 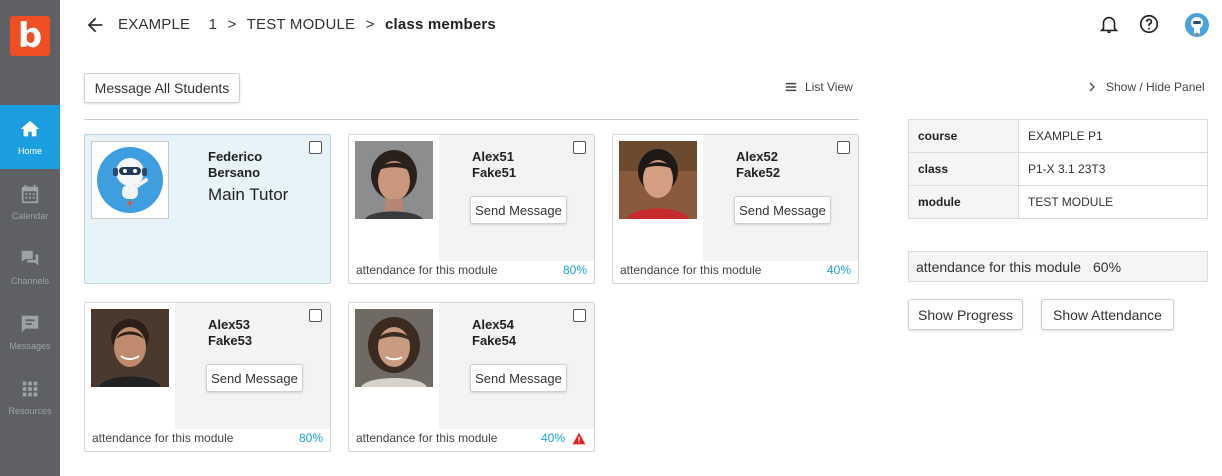 I want to click on member-name: Federico Bersano, so click(x=235, y=165).